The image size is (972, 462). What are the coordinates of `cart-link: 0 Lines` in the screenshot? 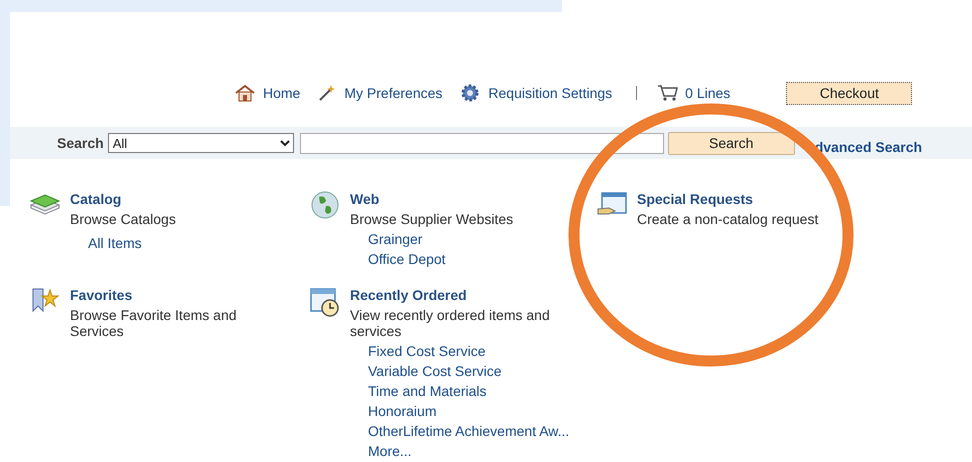 It's located at (693, 93).